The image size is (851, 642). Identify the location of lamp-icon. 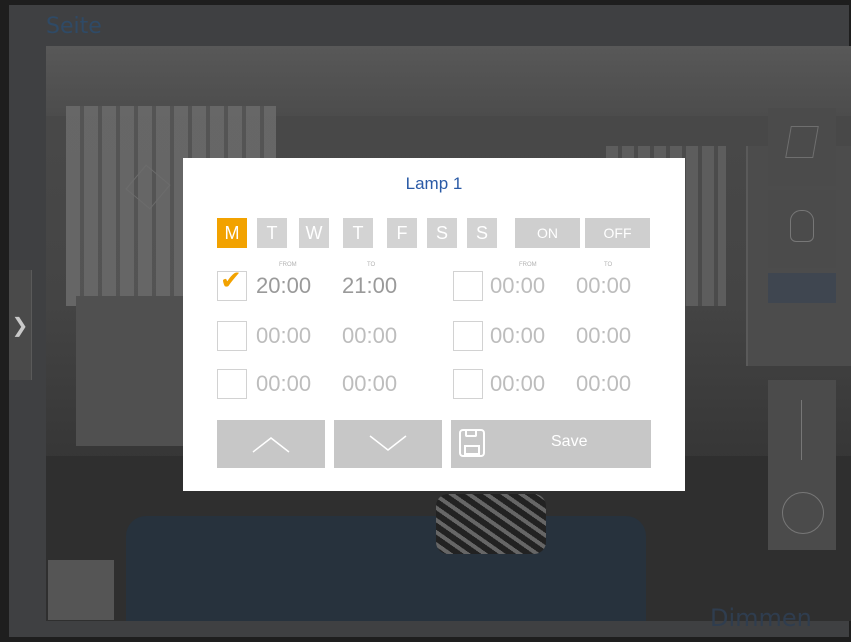
(802, 142).